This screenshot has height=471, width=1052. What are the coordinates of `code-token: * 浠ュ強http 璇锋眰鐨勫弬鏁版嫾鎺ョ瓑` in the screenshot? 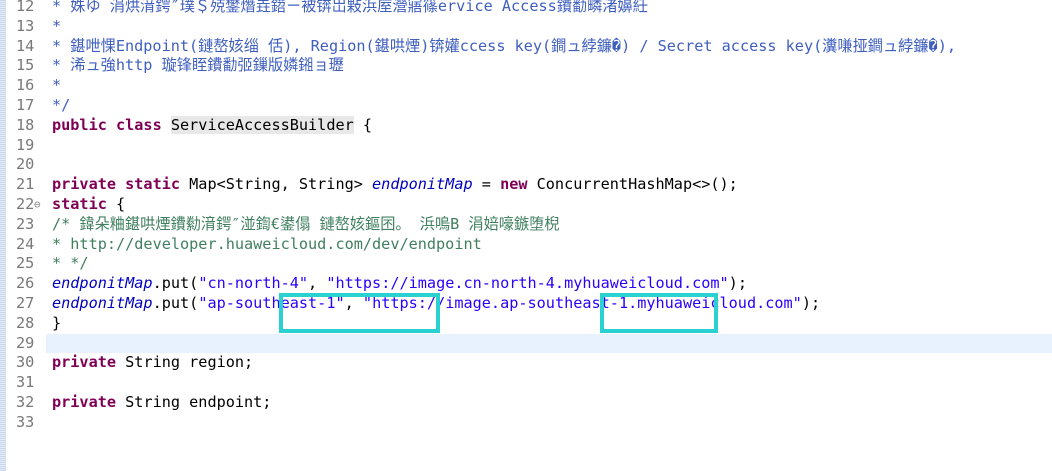 It's located at (198, 65).